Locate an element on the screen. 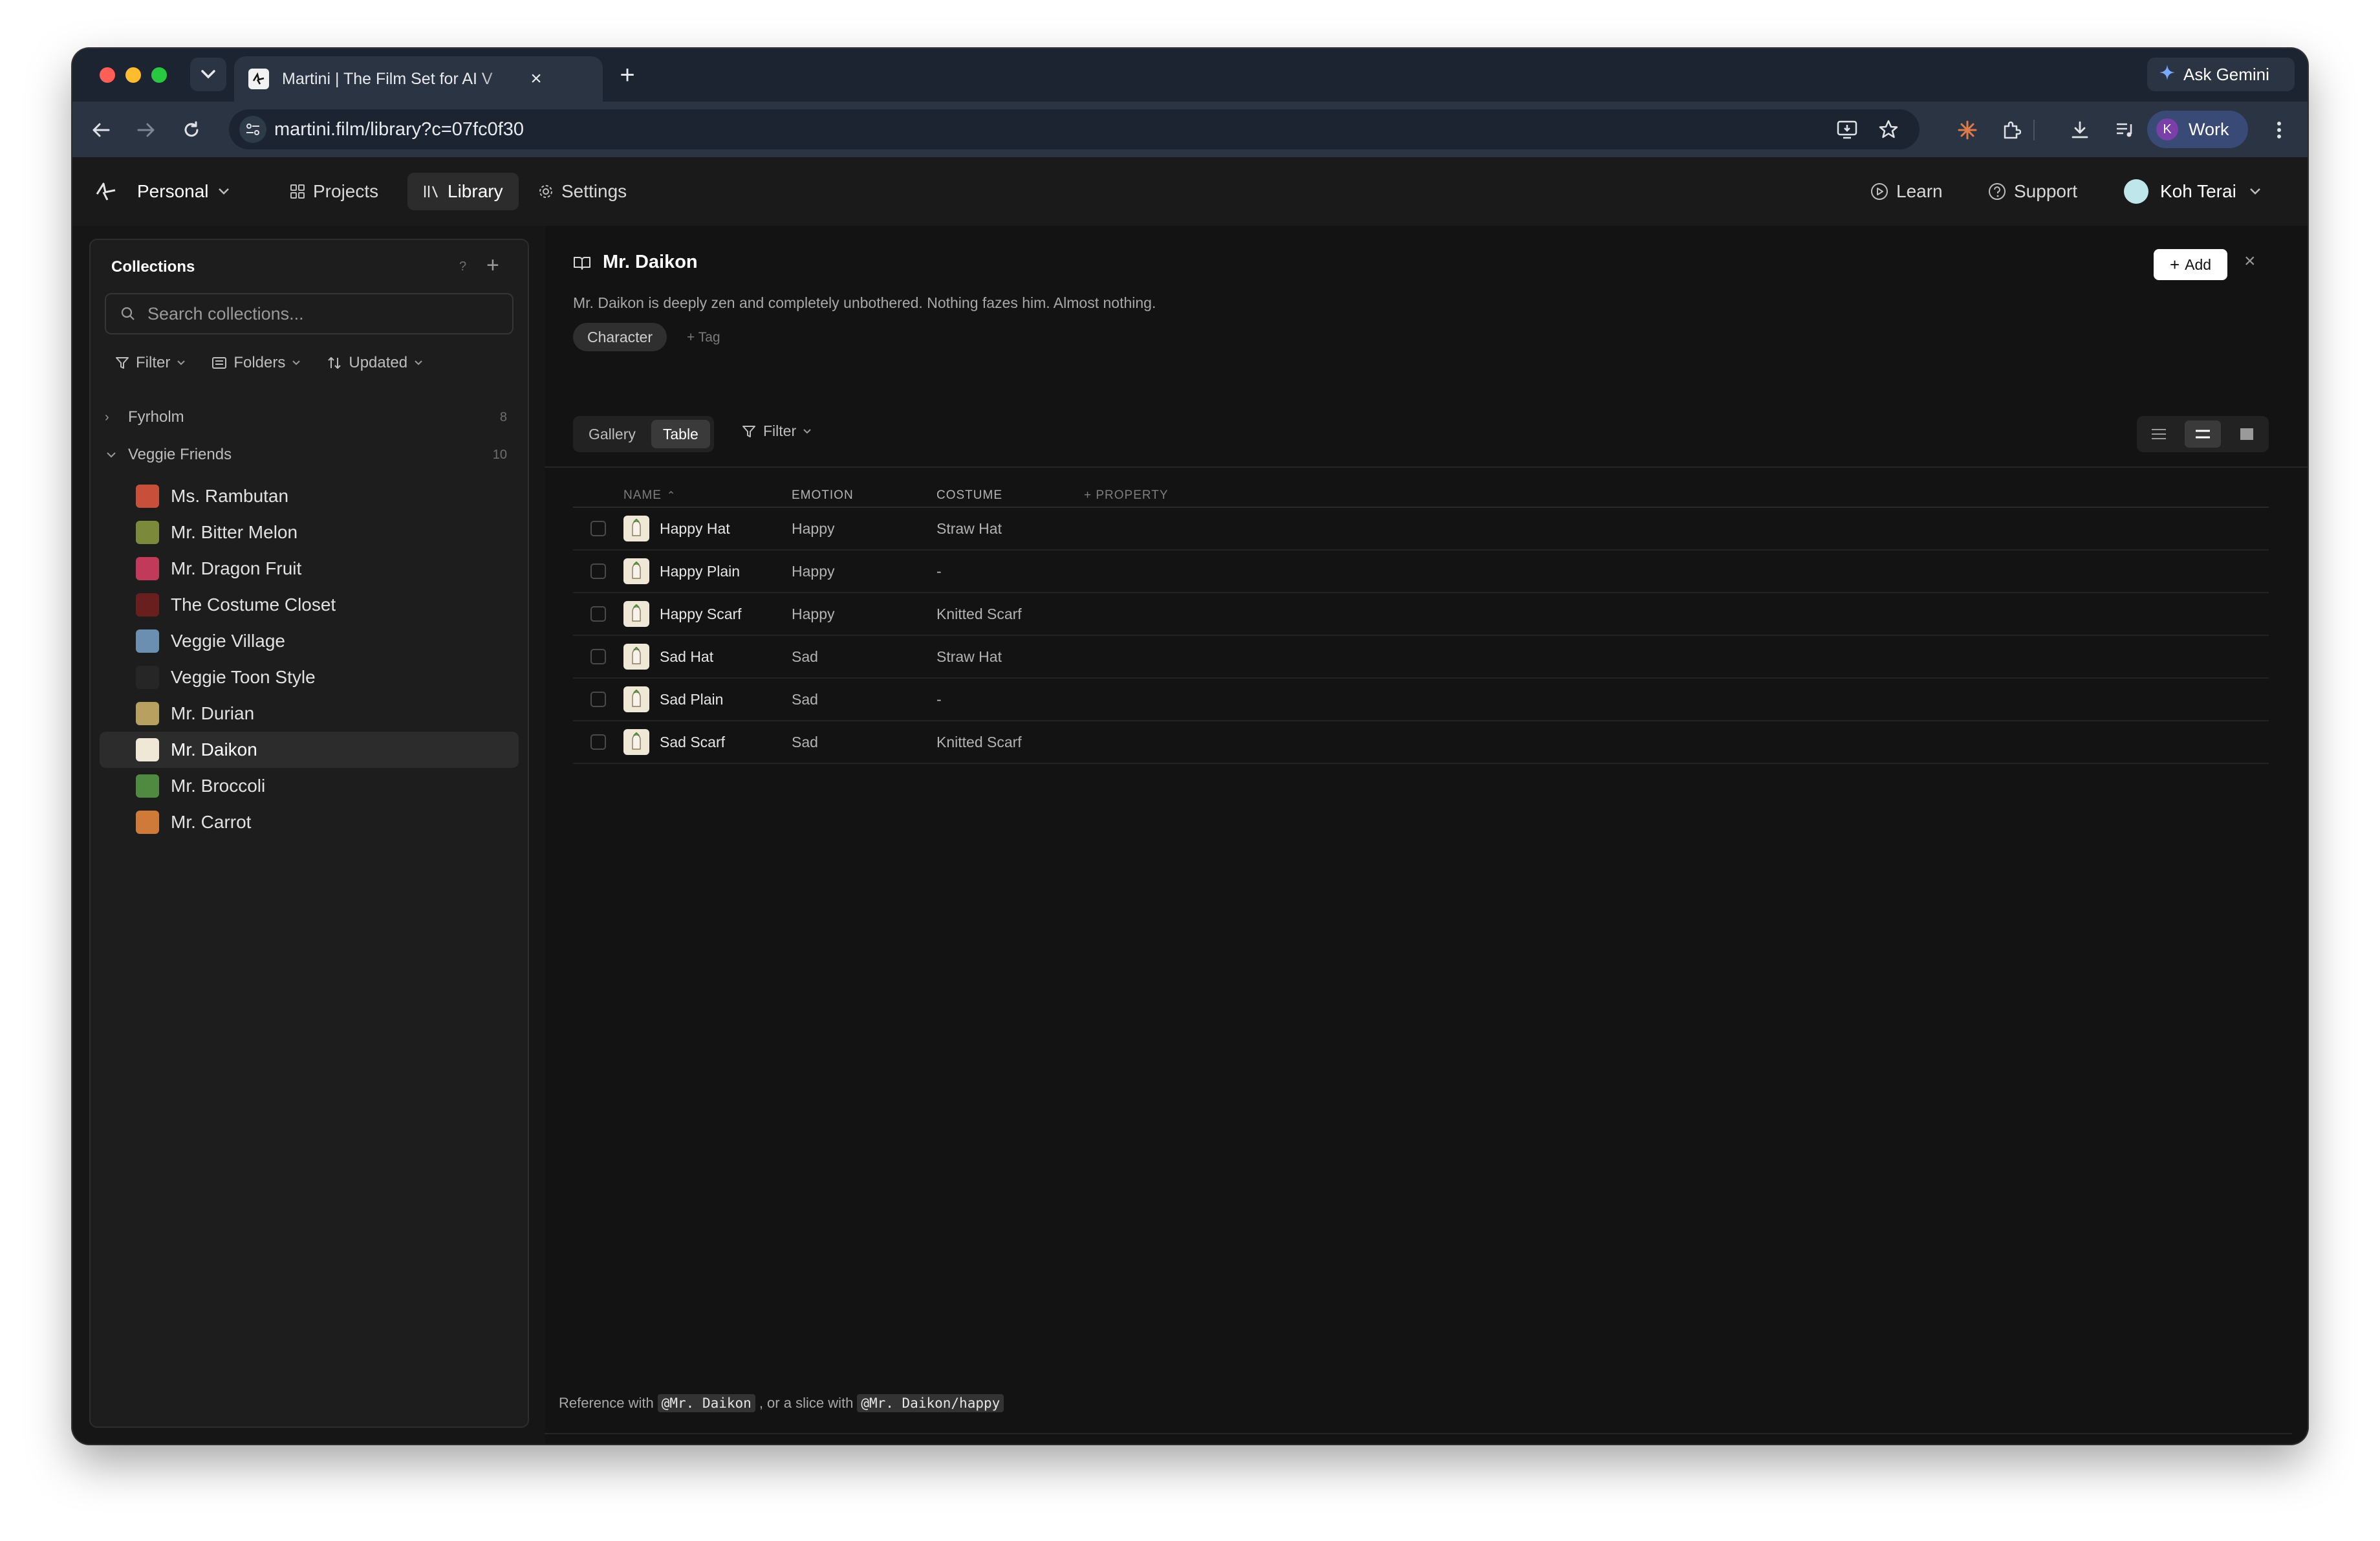  table-row: Sad Scarf Sad Knitted Scarf is located at coordinates (1421, 742).